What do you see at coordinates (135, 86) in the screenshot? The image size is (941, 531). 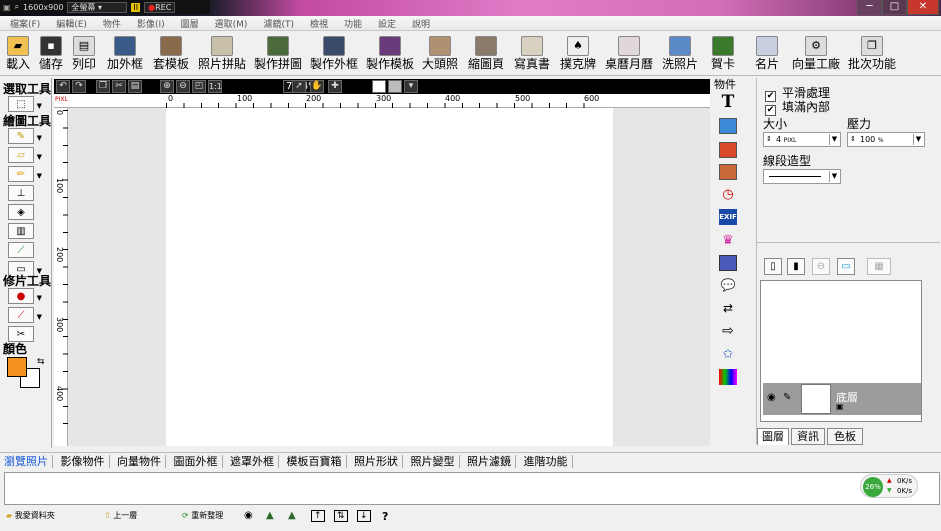 I see `paste-icon: ▤` at bounding box center [135, 86].